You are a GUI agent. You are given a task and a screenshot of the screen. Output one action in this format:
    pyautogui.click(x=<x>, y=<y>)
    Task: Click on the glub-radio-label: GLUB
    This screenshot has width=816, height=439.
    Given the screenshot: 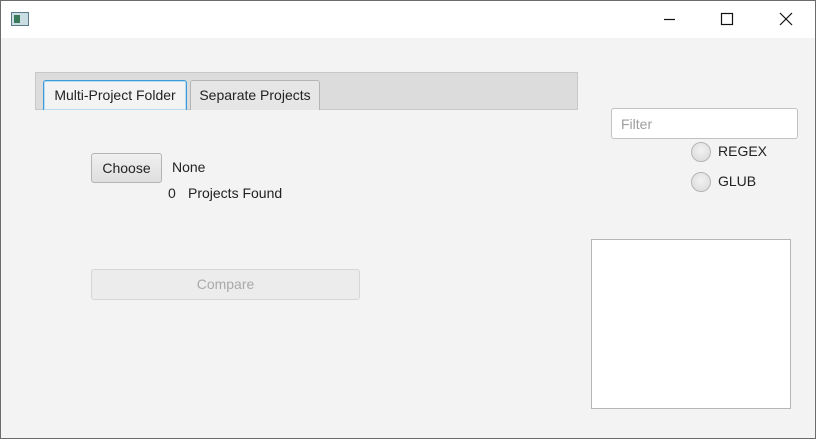 What is the action you would take?
    pyautogui.click(x=737, y=181)
    